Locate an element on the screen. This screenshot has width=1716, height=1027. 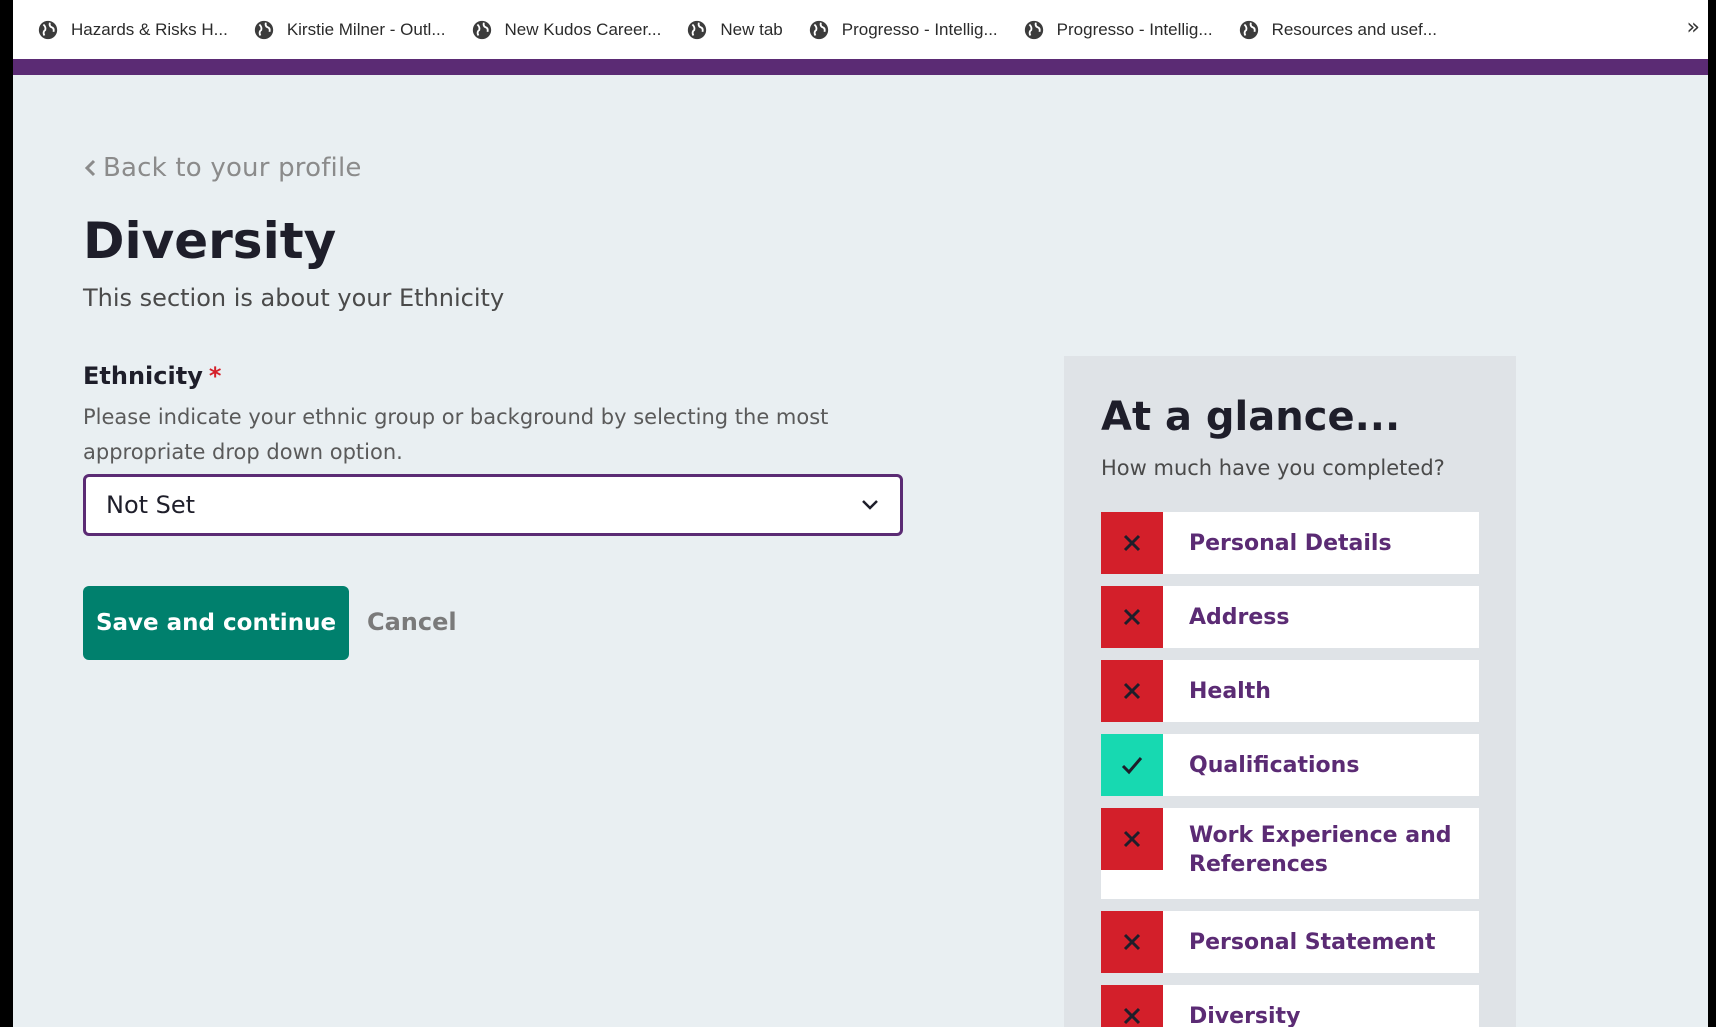
ethnicity-label-text: Ethnicity is located at coordinates (143, 376).